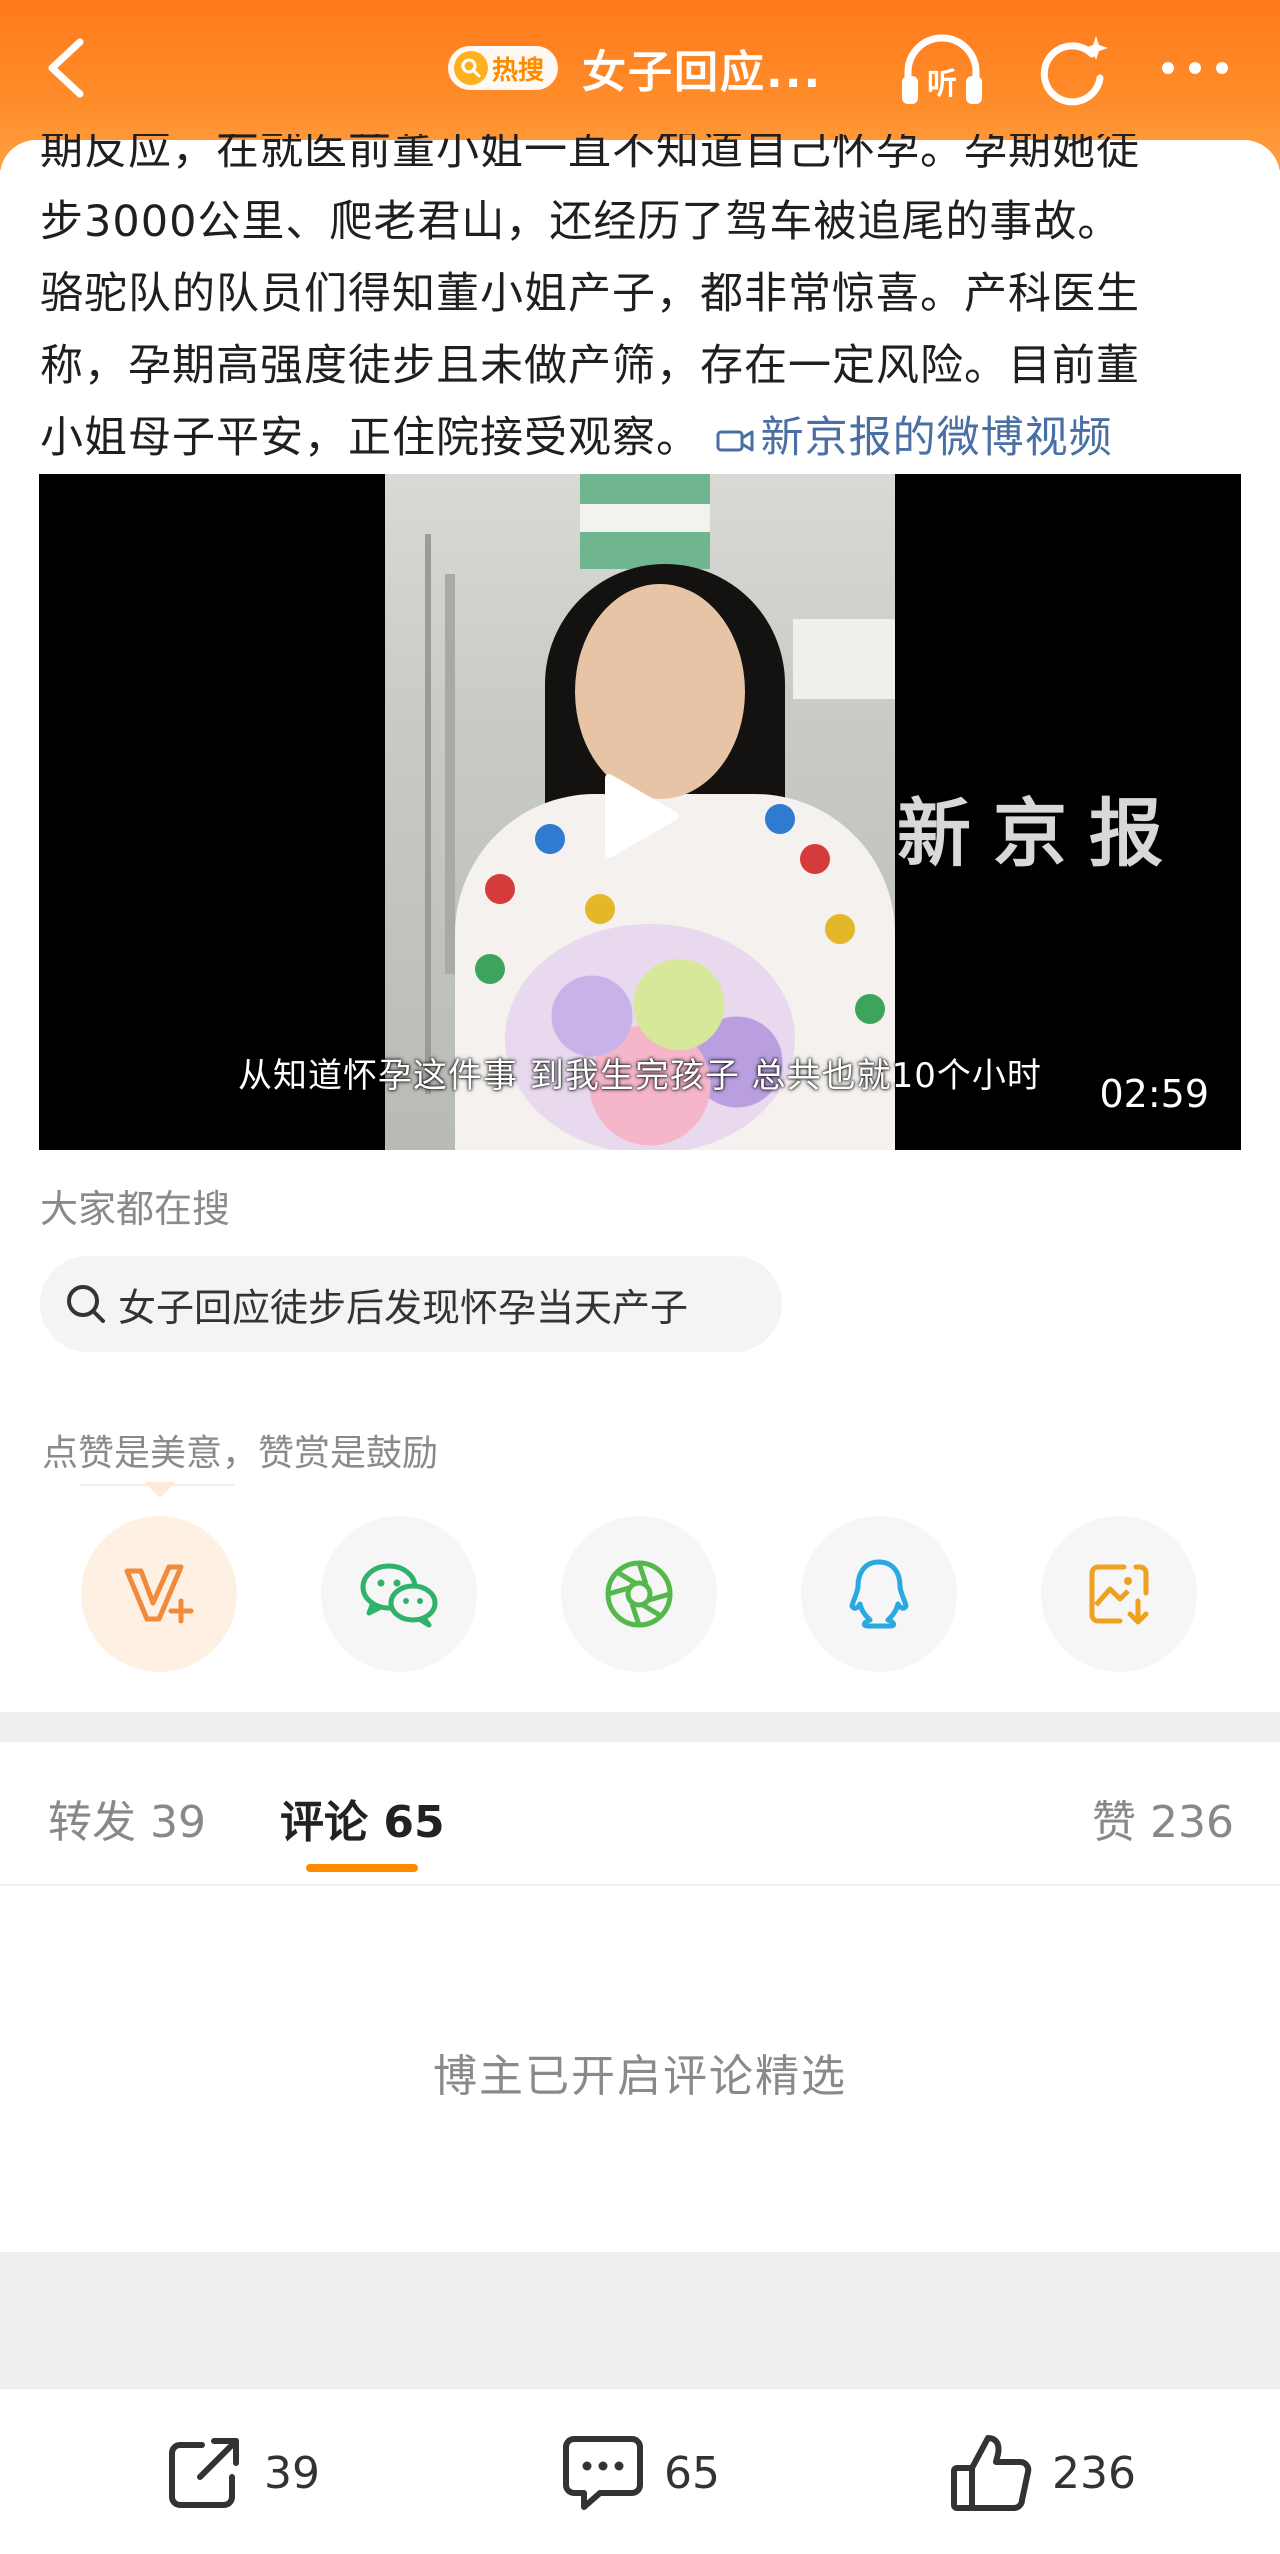 The width and height of the screenshot is (1280, 2554). I want to click on listen-button: 听, so click(942, 70).